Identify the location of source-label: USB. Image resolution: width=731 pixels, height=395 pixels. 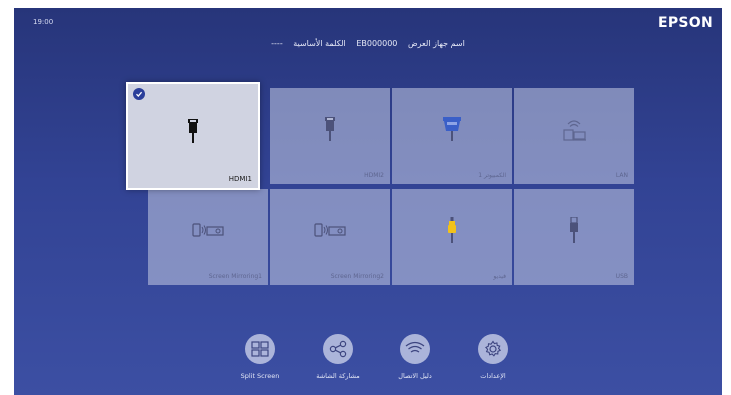
(621, 276).